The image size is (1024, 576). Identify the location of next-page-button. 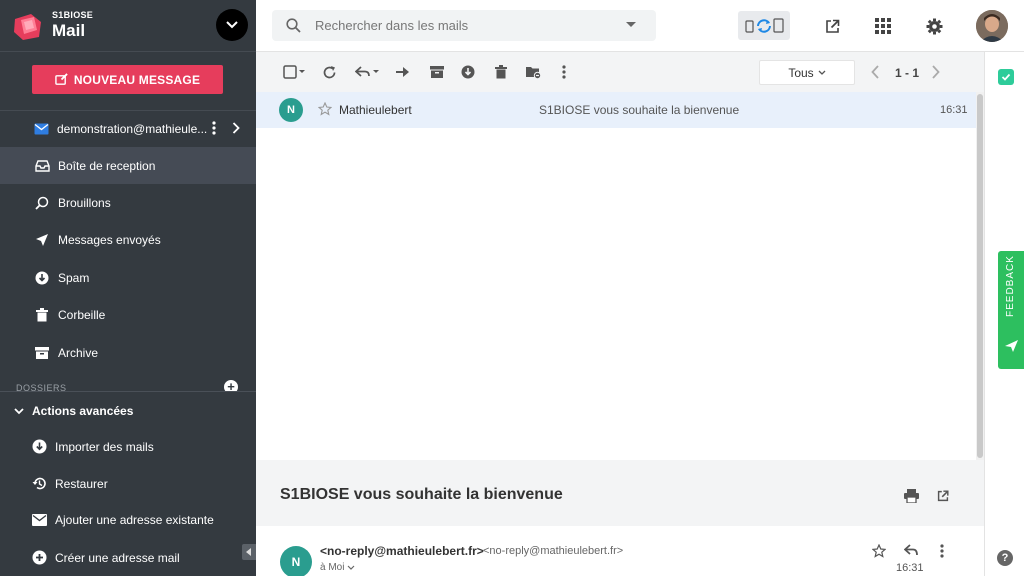
(936, 72).